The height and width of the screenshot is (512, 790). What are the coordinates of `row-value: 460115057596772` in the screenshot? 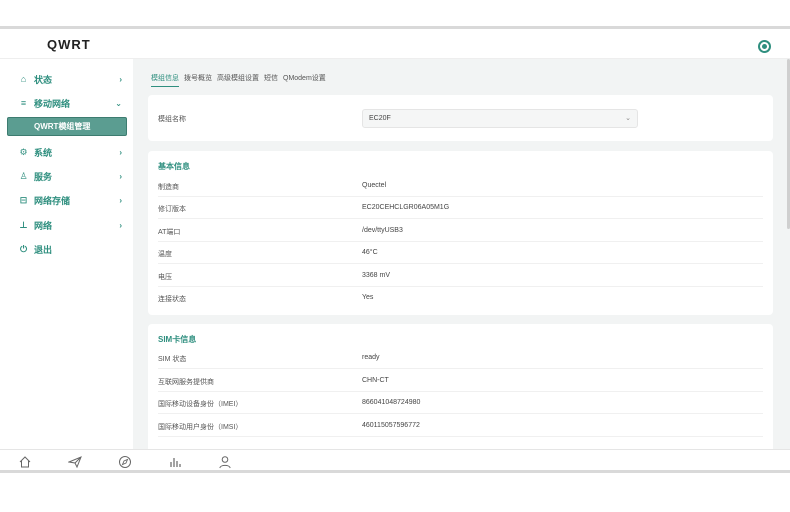 It's located at (391, 425).